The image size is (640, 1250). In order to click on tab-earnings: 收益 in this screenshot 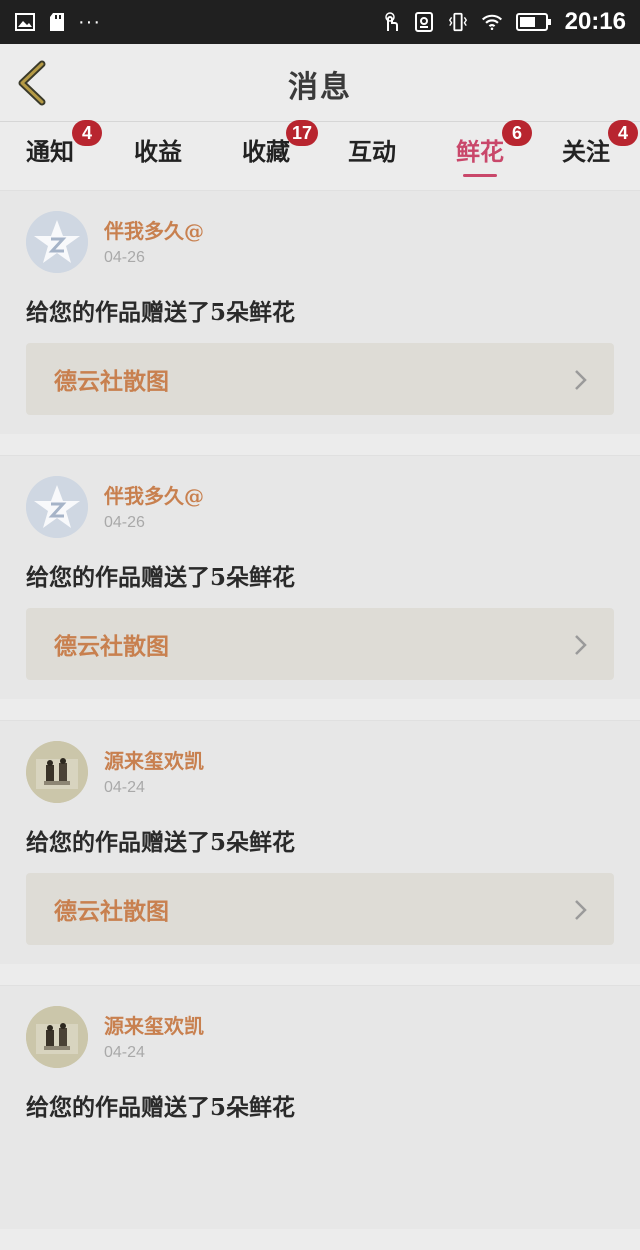, I will do `click(158, 156)`.